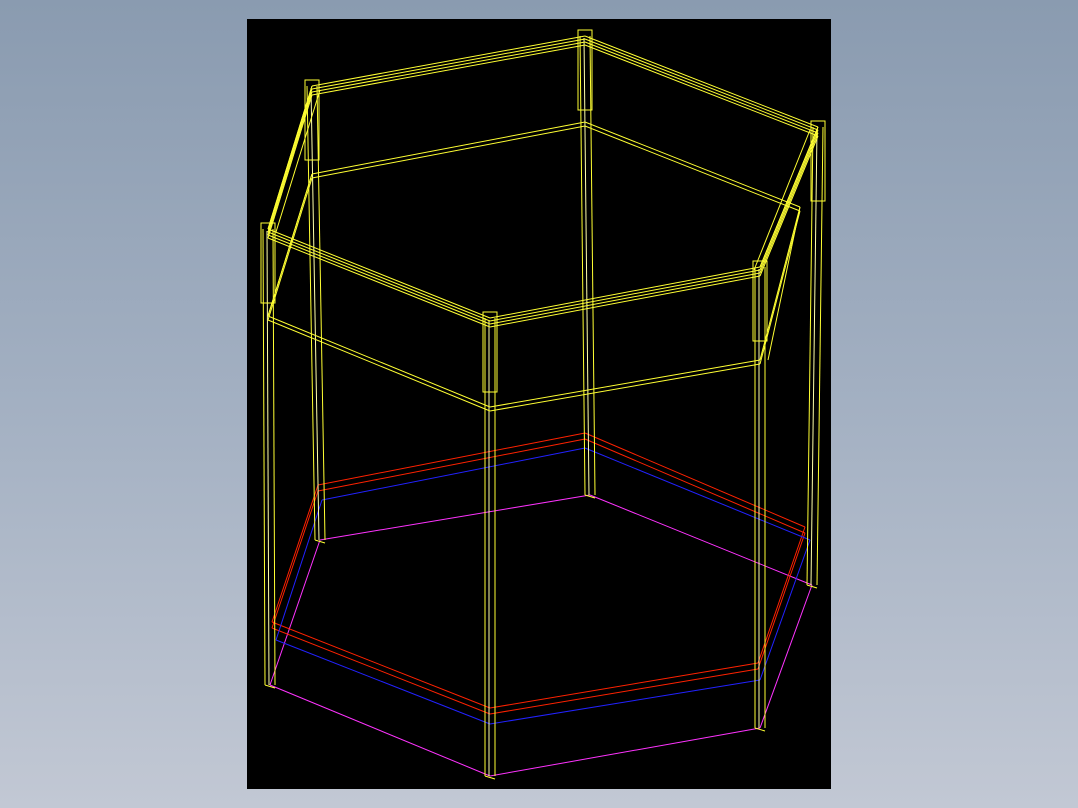  Describe the element at coordinates (311, 313) in the screenshot. I see `post-5-left` at that location.